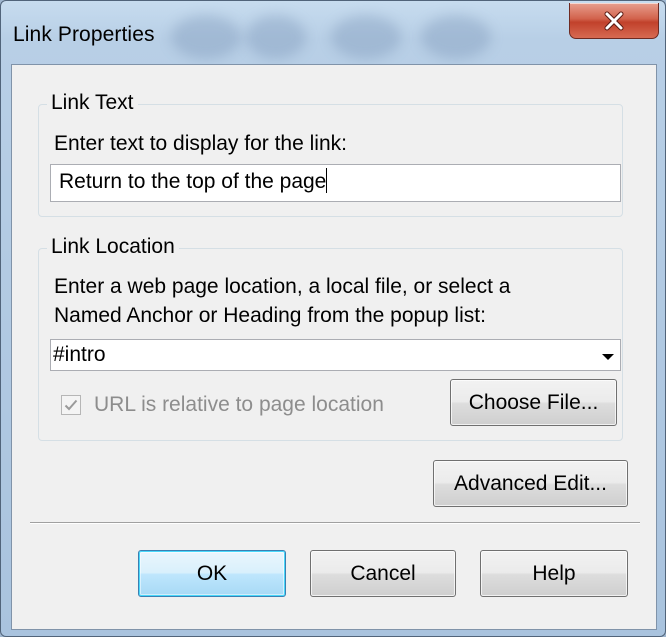 The width and height of the screenshot is (666, 637). I want to click on checkmark-icon, so click(71, 405).